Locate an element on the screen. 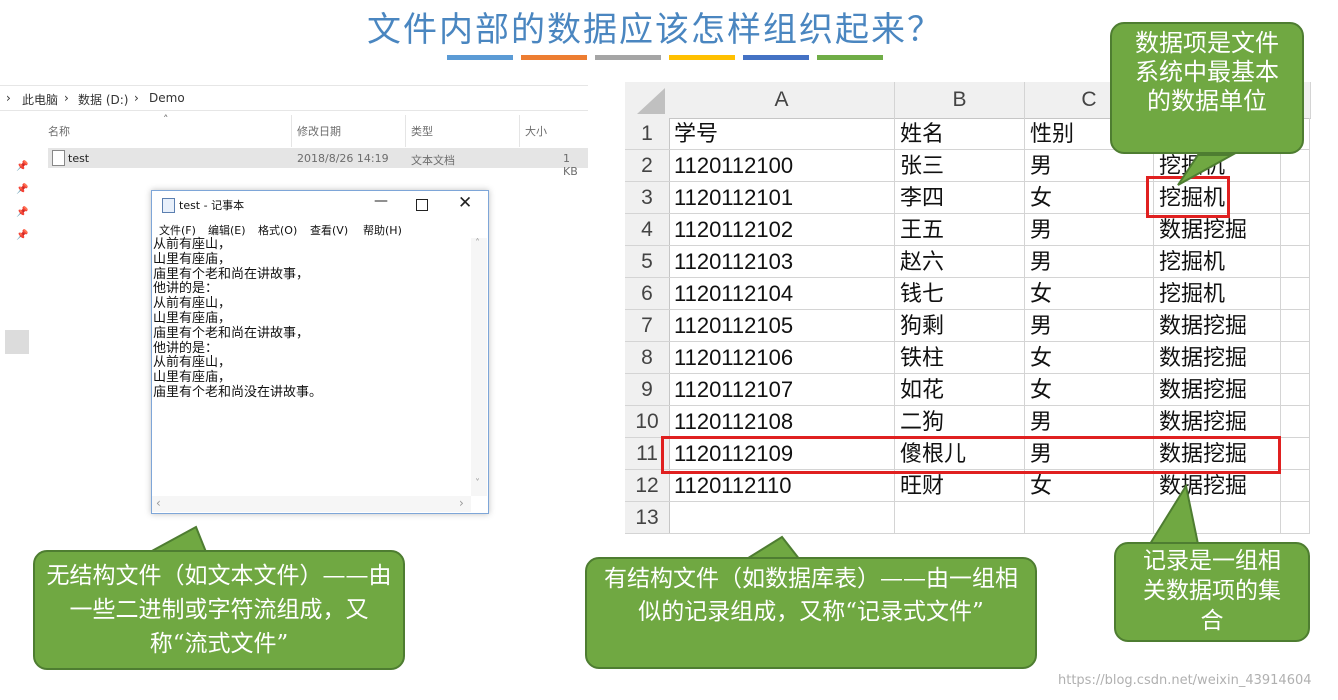  callout-structured: 有结构文件（如数据库表）——由一组相似的记录组成，又称“记录式文件” is located at coordinates (811, 613).